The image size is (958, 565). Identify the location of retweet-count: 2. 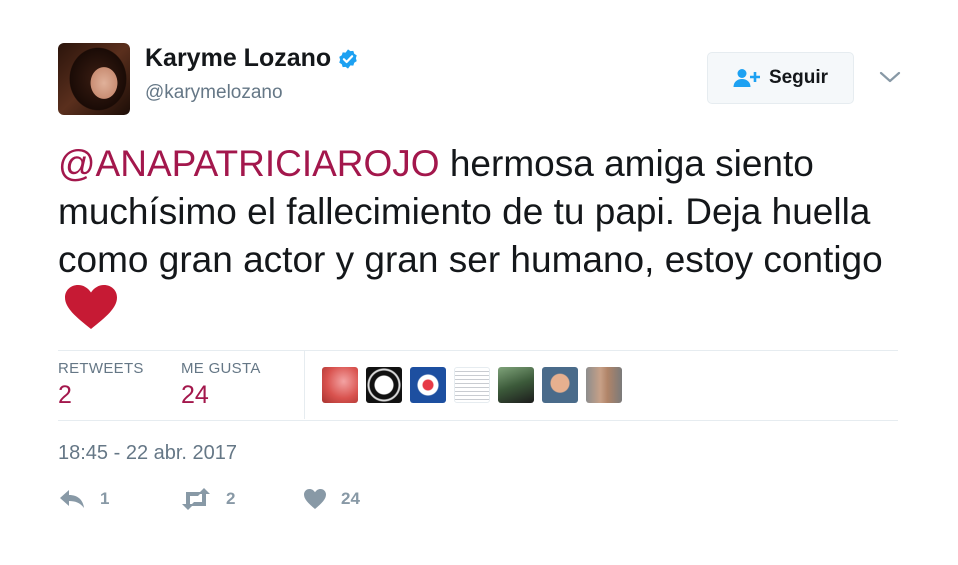
(231, 498).